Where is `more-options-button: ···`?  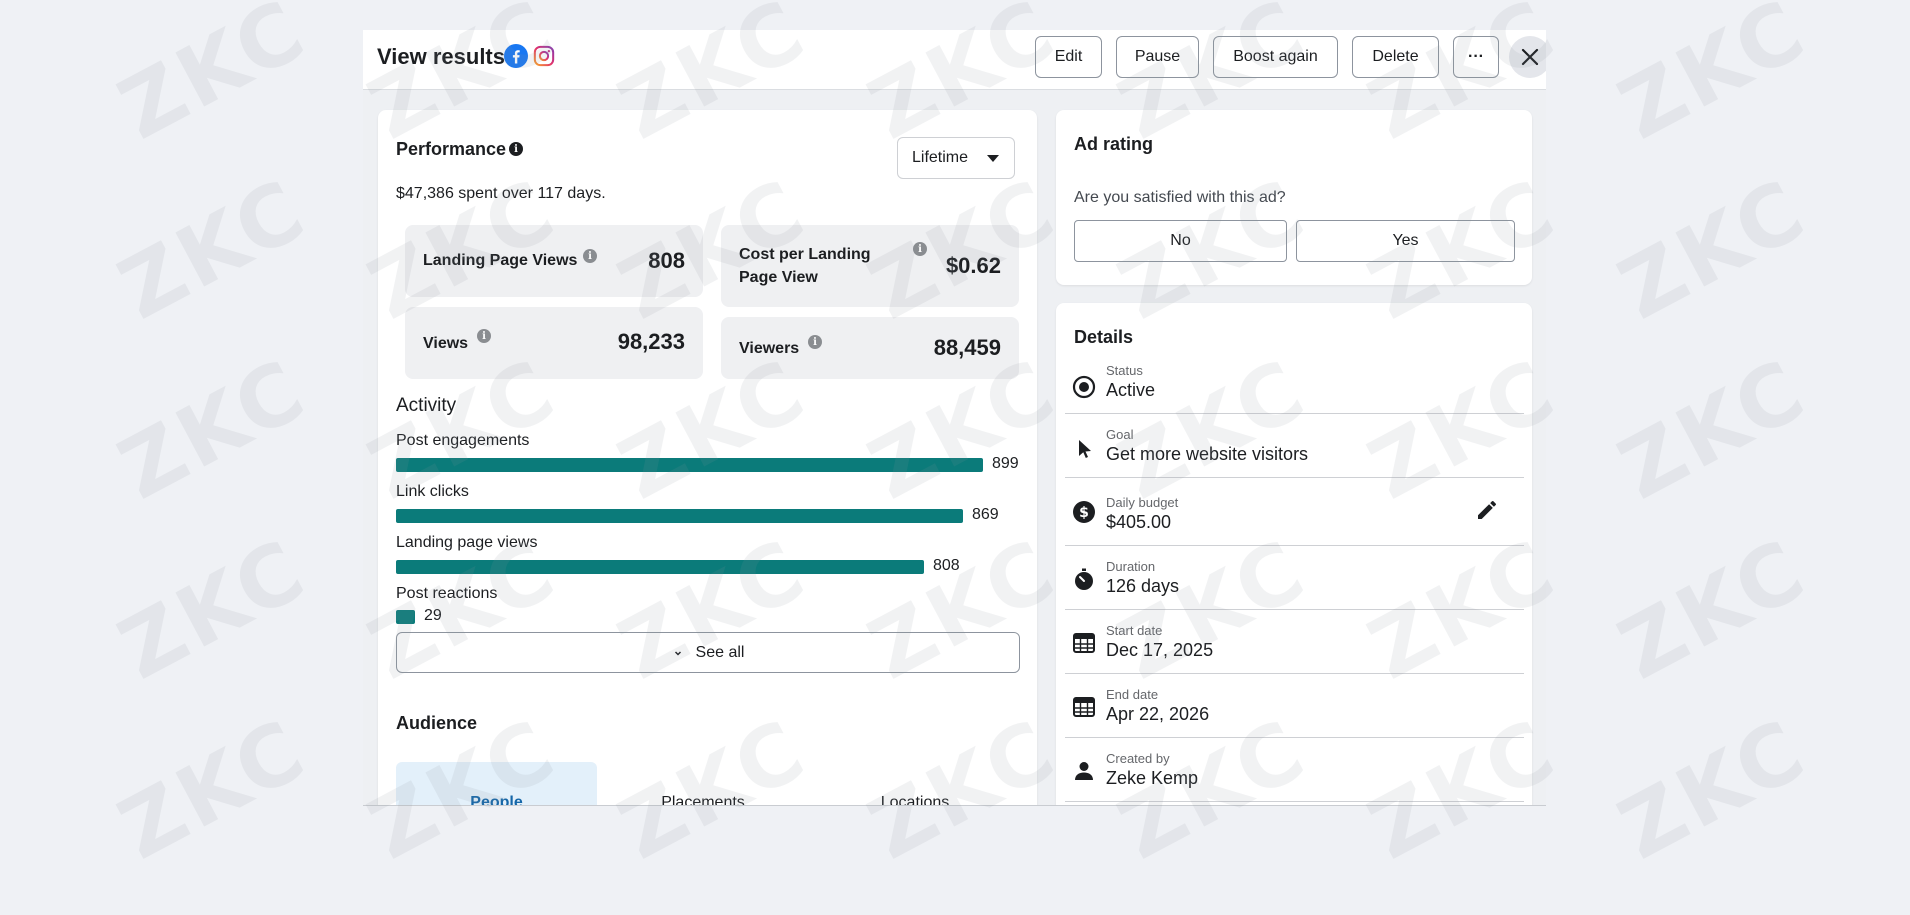 more-options-button: ··· is located at coordinates (1476, 57).